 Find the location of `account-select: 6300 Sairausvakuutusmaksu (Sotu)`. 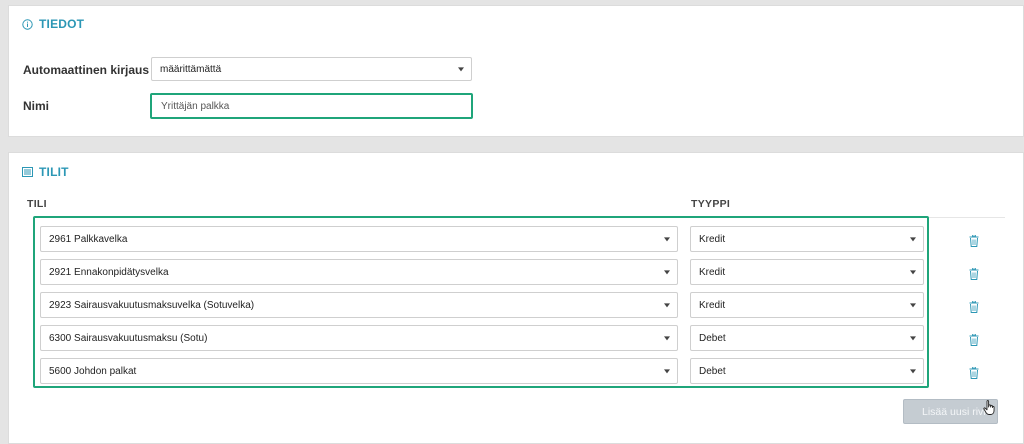

account-select: 6300 Sairausvakuutusmaksu (Sotu) is located at coordinates (359, 338).